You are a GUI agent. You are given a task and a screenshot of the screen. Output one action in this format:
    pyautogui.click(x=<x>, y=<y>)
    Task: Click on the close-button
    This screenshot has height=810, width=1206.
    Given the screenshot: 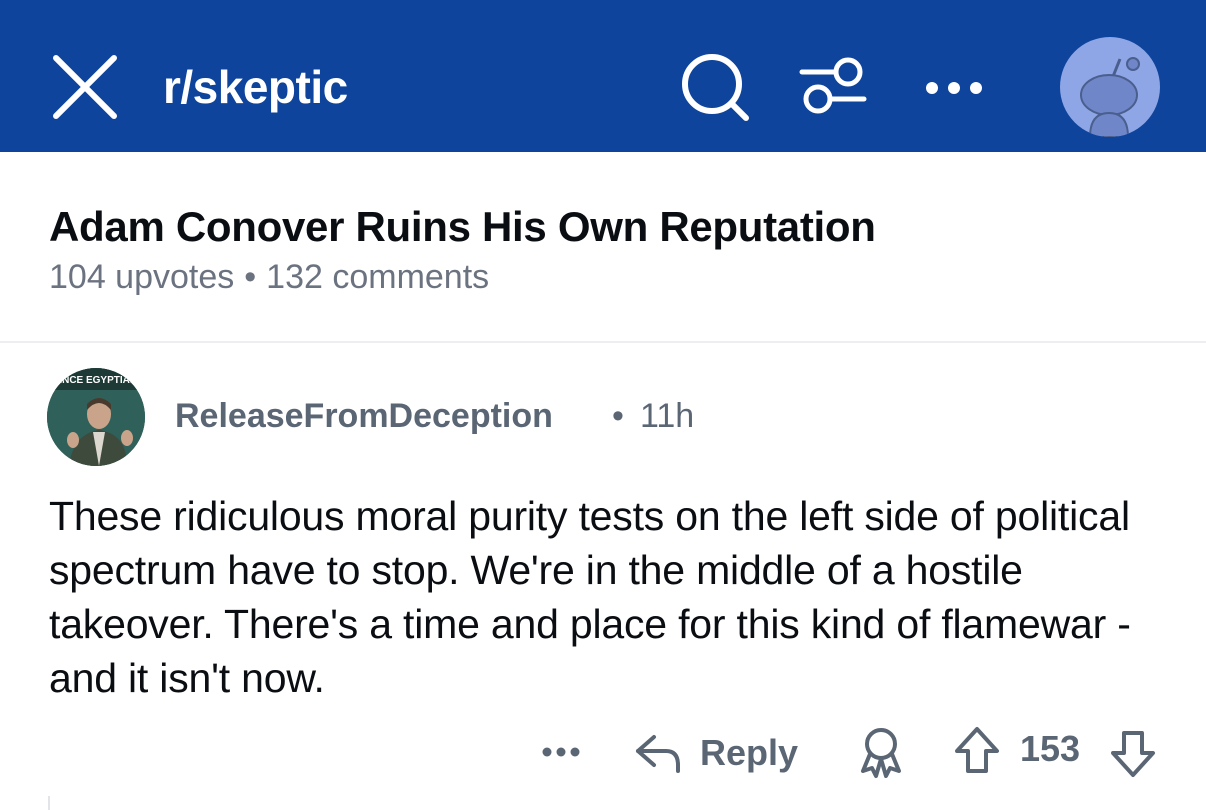 What is the action you would take?
    pyautogui.click(x=86, y=88)
    